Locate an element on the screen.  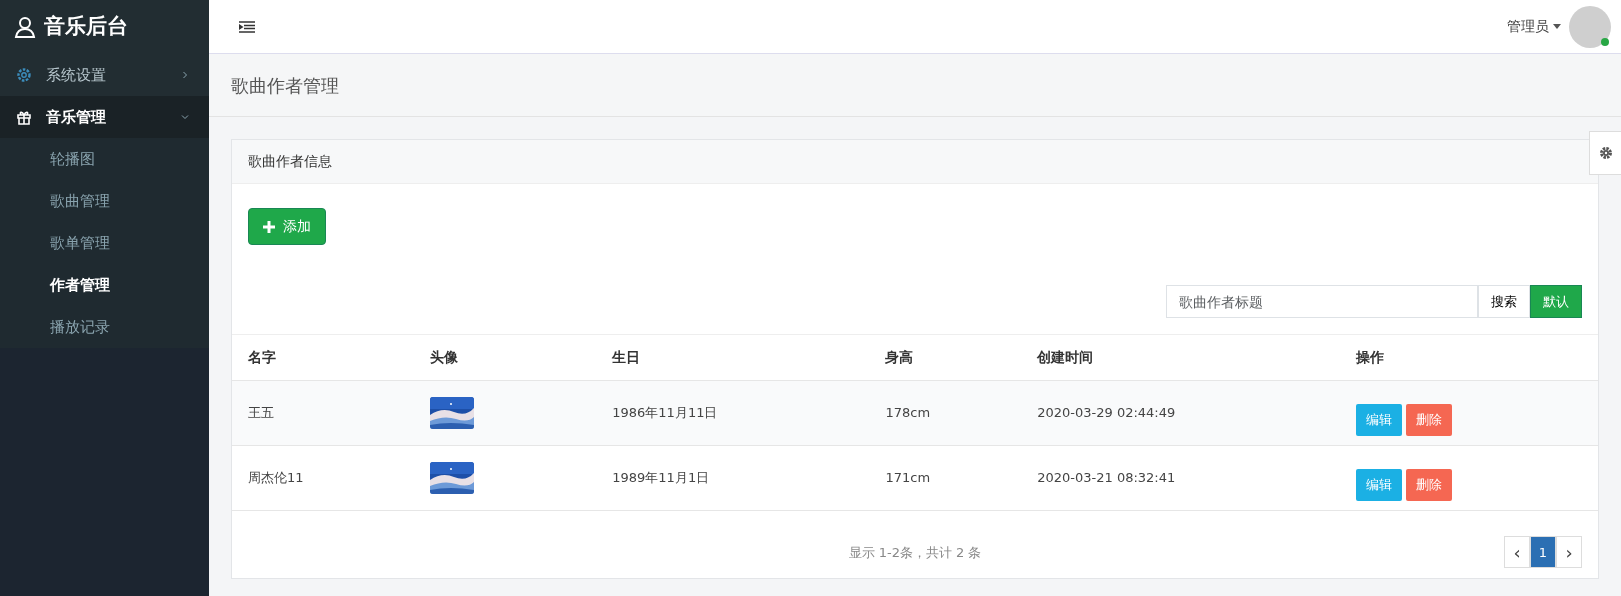
caret-icon is located at coordinates (1557, 26).